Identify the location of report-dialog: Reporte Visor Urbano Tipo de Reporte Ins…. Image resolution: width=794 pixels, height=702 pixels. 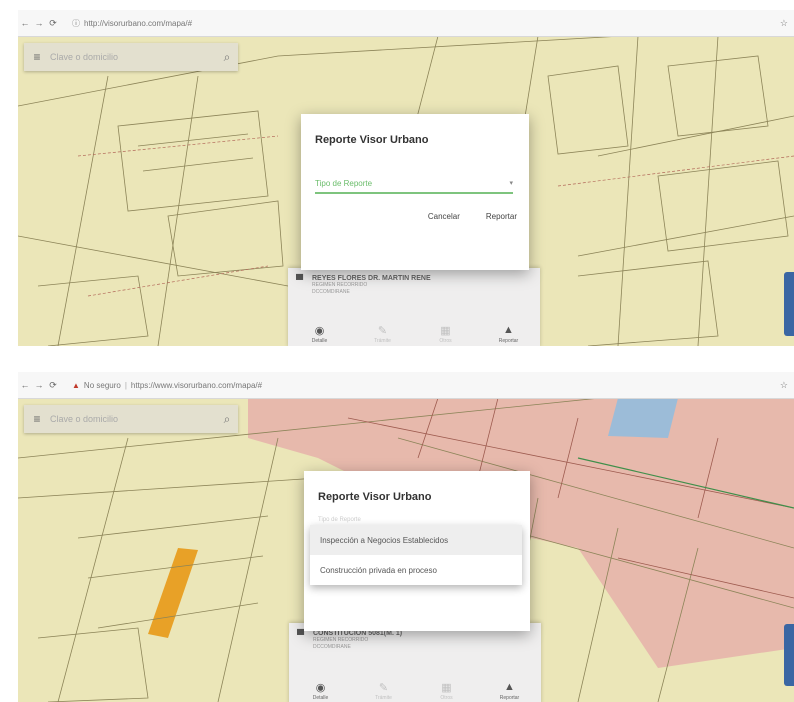
(417, 551).